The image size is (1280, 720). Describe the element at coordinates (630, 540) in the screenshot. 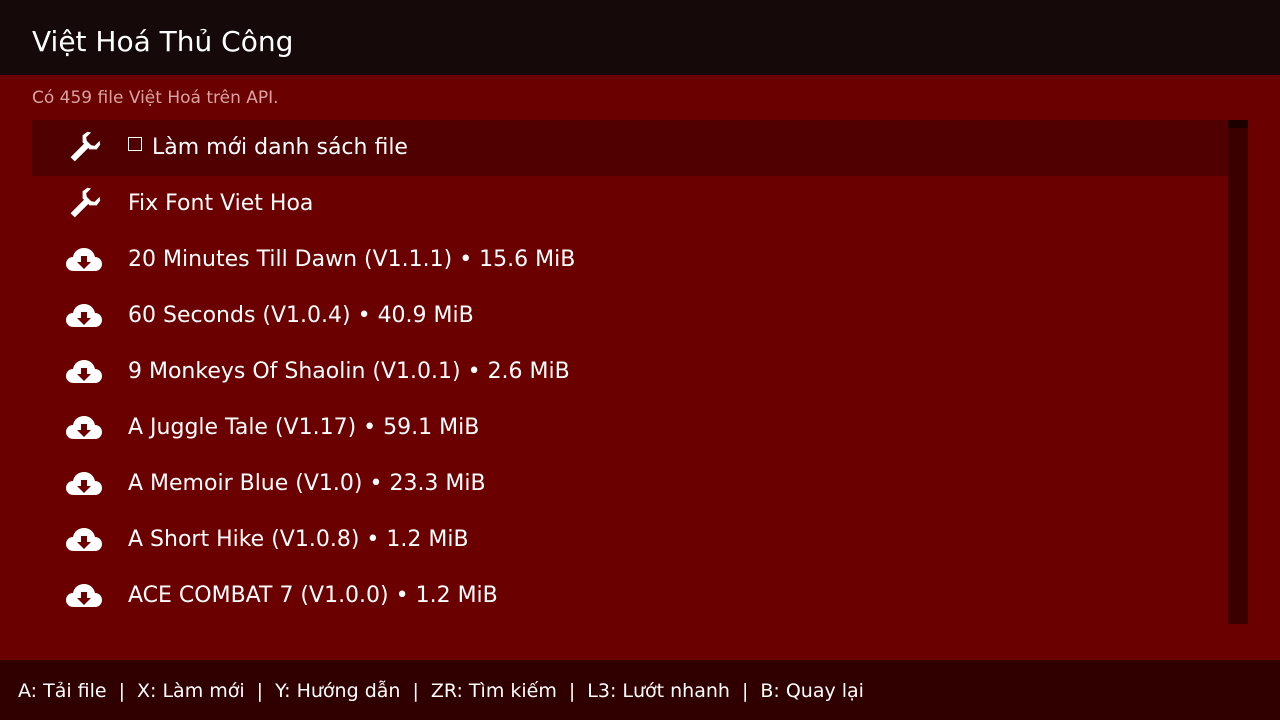

I see `list-item: A Short Hike (V1.0.8) • 1.2 MiB` at that location.